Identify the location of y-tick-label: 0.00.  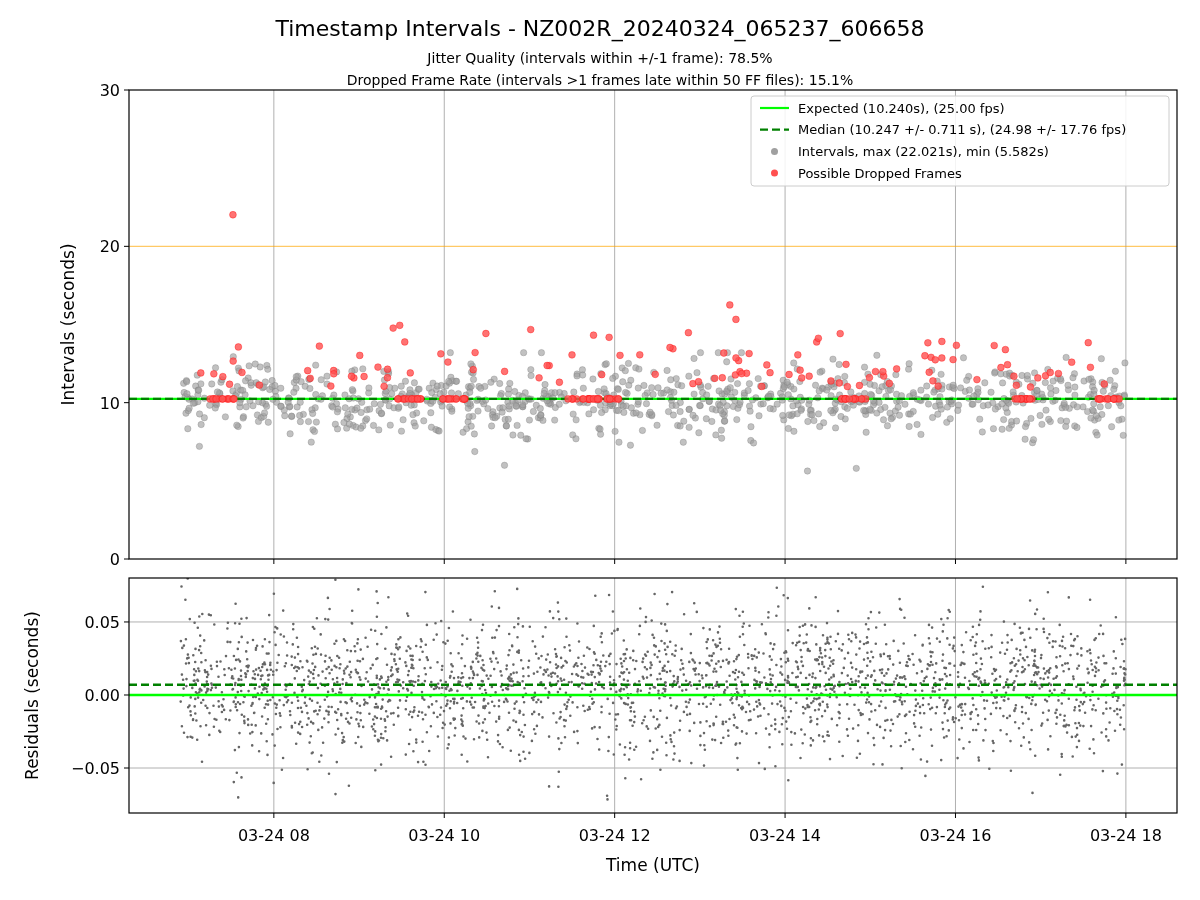
(102, 695).